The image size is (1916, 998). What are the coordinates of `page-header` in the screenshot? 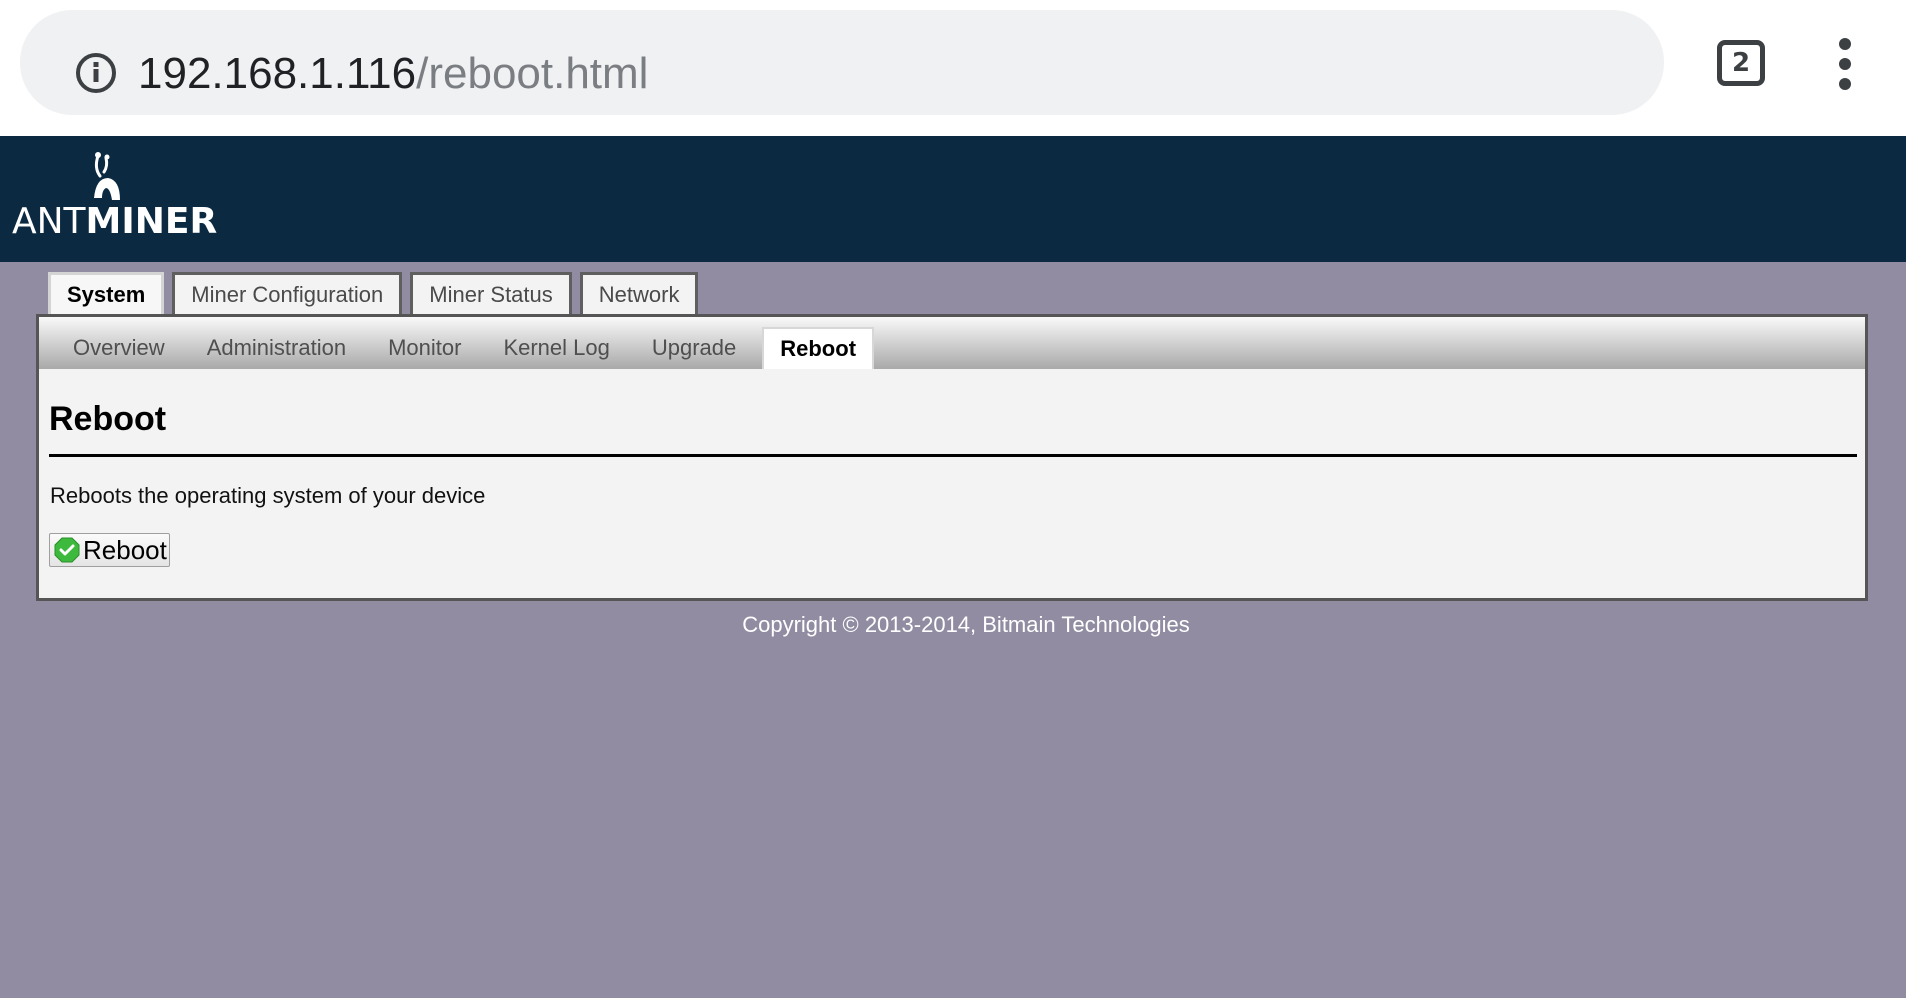 It's located at (953, 199).